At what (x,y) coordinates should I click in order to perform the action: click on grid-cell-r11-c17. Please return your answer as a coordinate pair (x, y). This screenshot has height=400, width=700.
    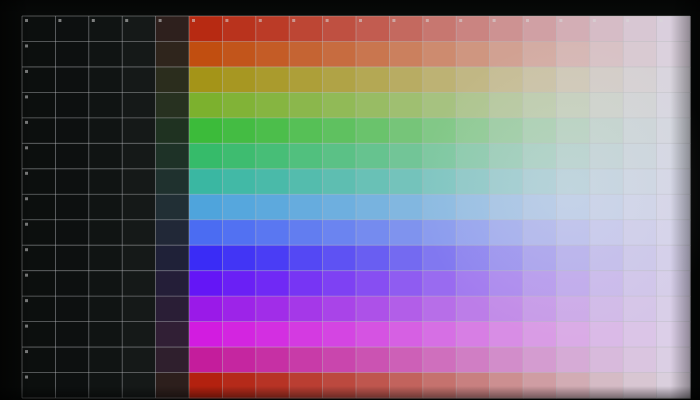
    Looking at the image, I should click on (573, 283).